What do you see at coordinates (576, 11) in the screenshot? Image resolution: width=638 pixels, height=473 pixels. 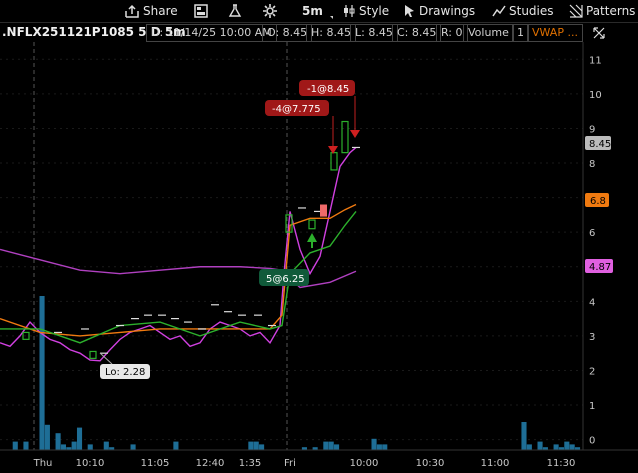 I see `patterns-icon` at bounding box center [576, 11].